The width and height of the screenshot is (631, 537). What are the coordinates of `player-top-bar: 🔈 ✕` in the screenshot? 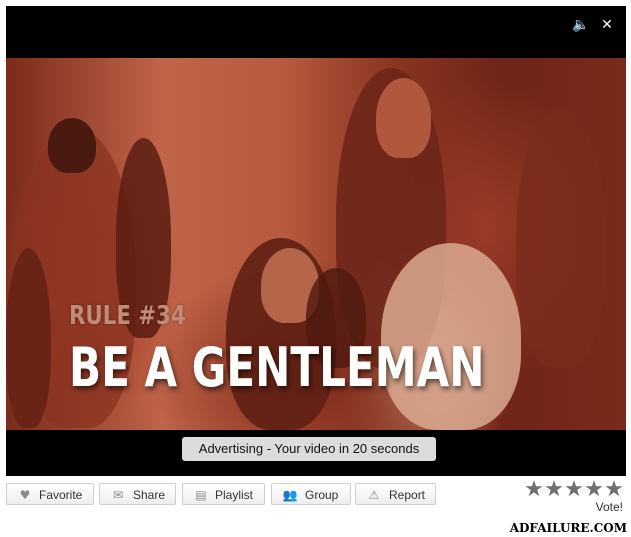 It's located at (316, 32).